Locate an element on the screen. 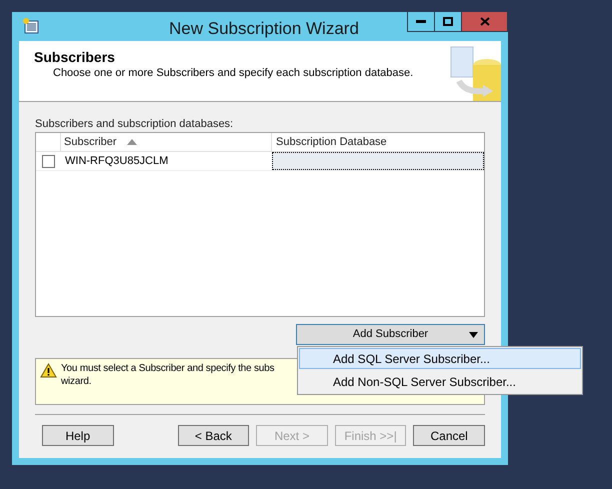 The width and height of the screenshot is (612, 489). page-title: Subscribers is located at coordinates (74, 57).